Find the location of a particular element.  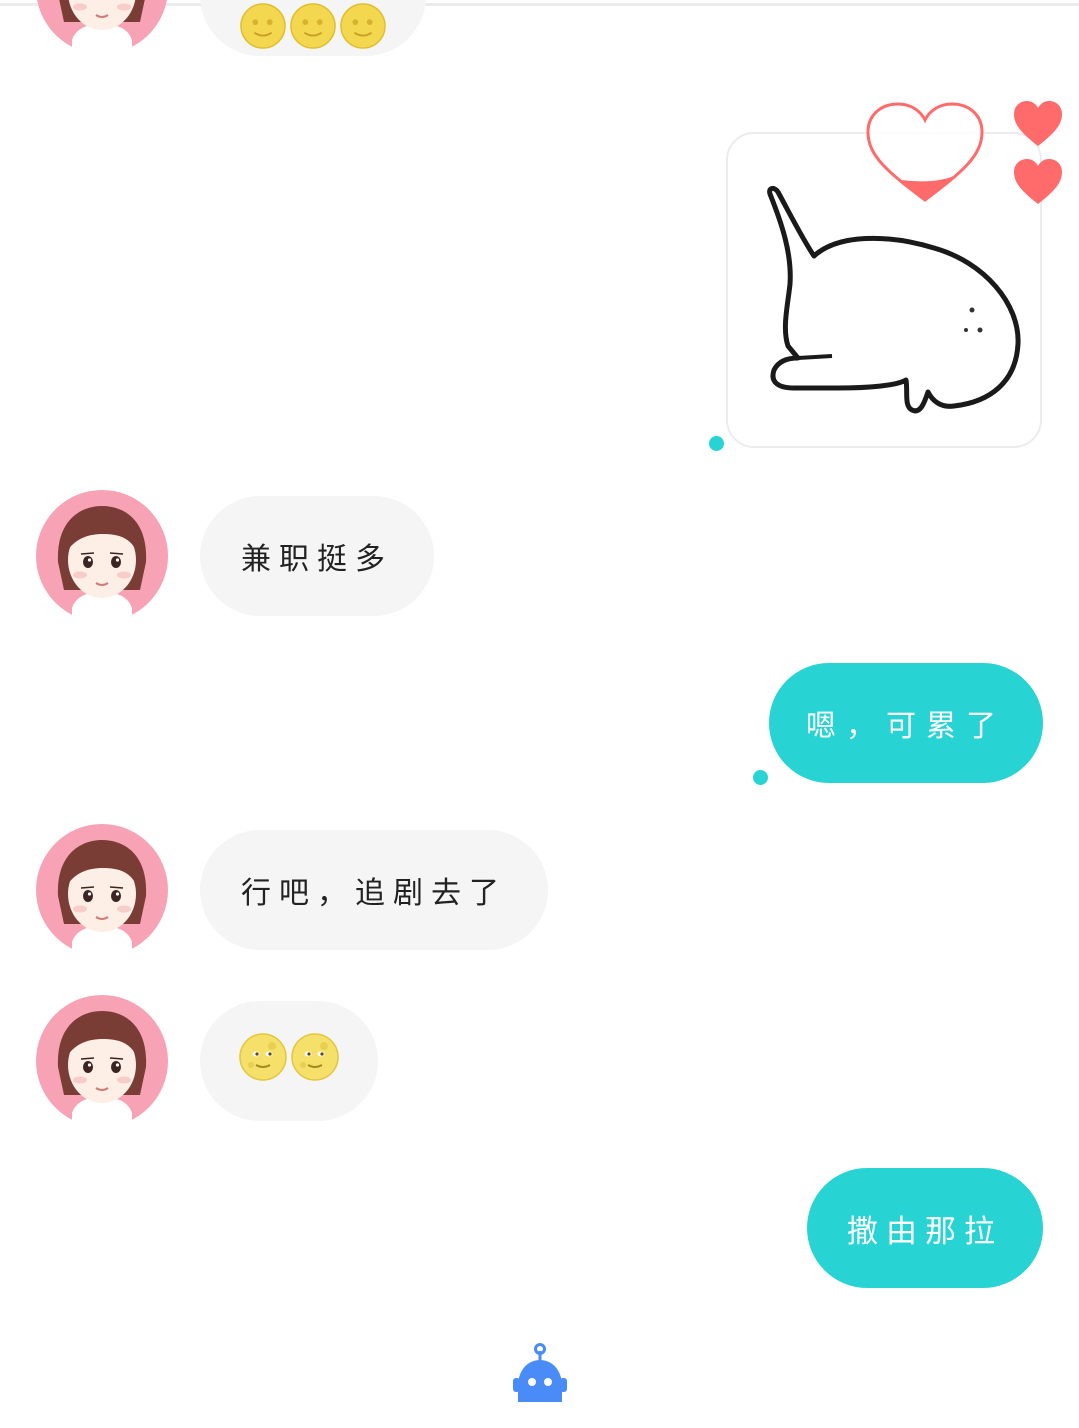

message-text: 嗯，可累了 is located at coordinates (906, 726).